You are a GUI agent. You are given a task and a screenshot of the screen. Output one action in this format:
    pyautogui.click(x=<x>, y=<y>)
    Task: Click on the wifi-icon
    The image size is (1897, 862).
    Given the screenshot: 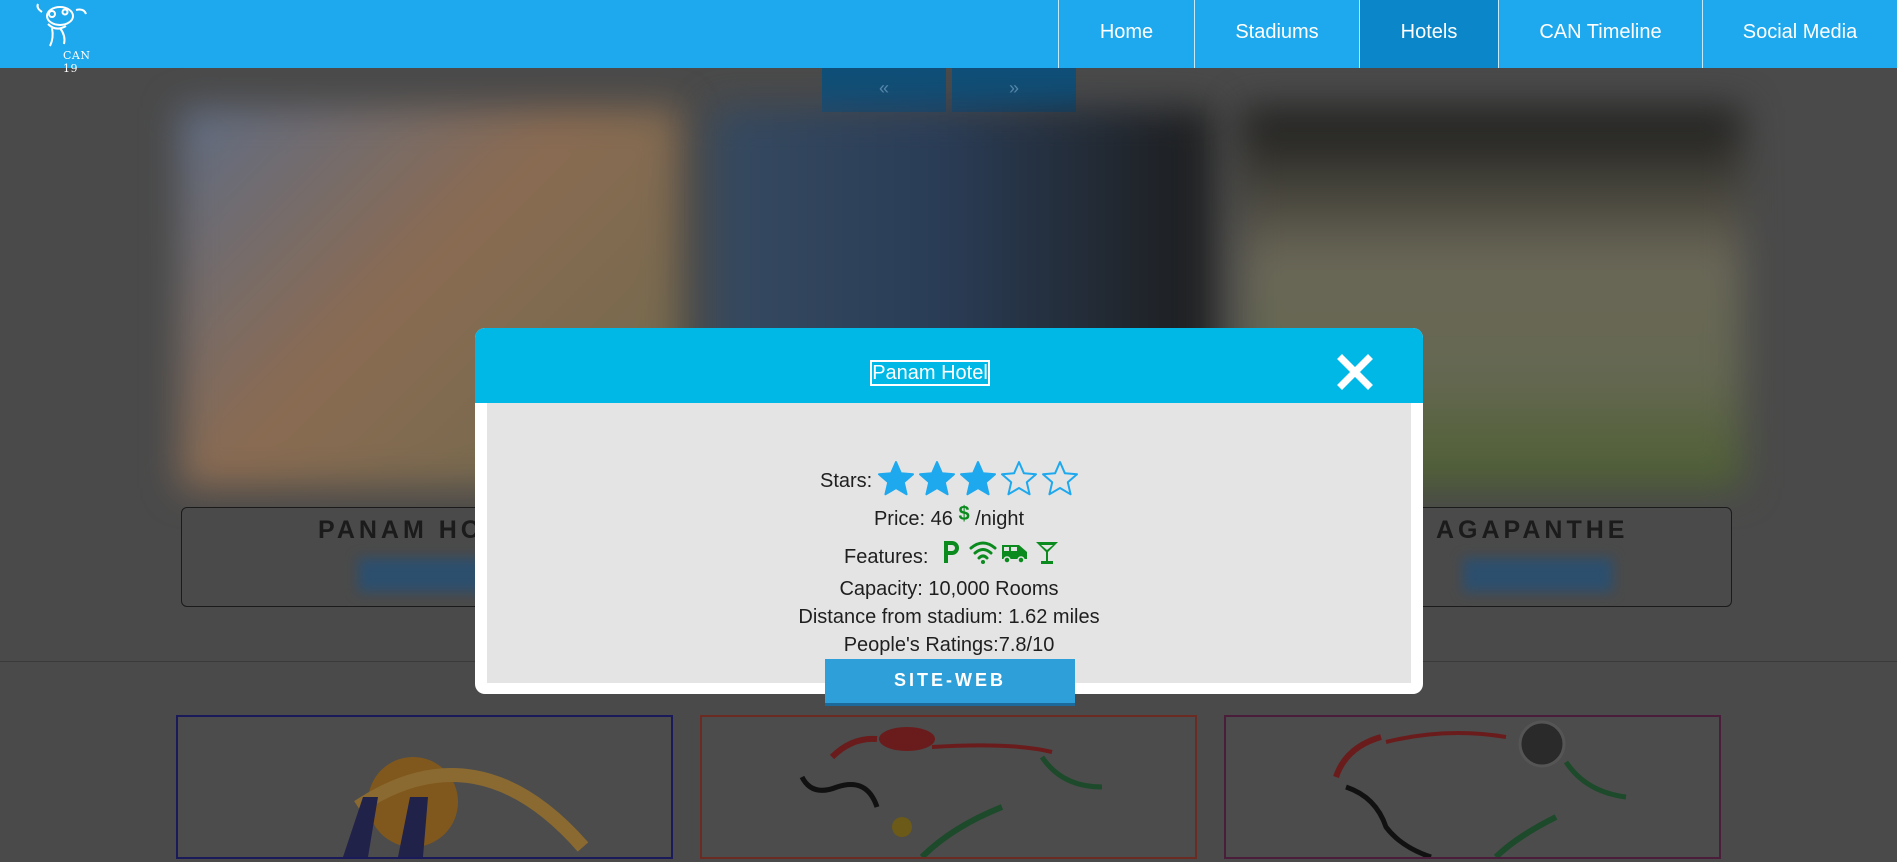 What is the action you would take?
    pyautogui.click(x=983, y=552)
    